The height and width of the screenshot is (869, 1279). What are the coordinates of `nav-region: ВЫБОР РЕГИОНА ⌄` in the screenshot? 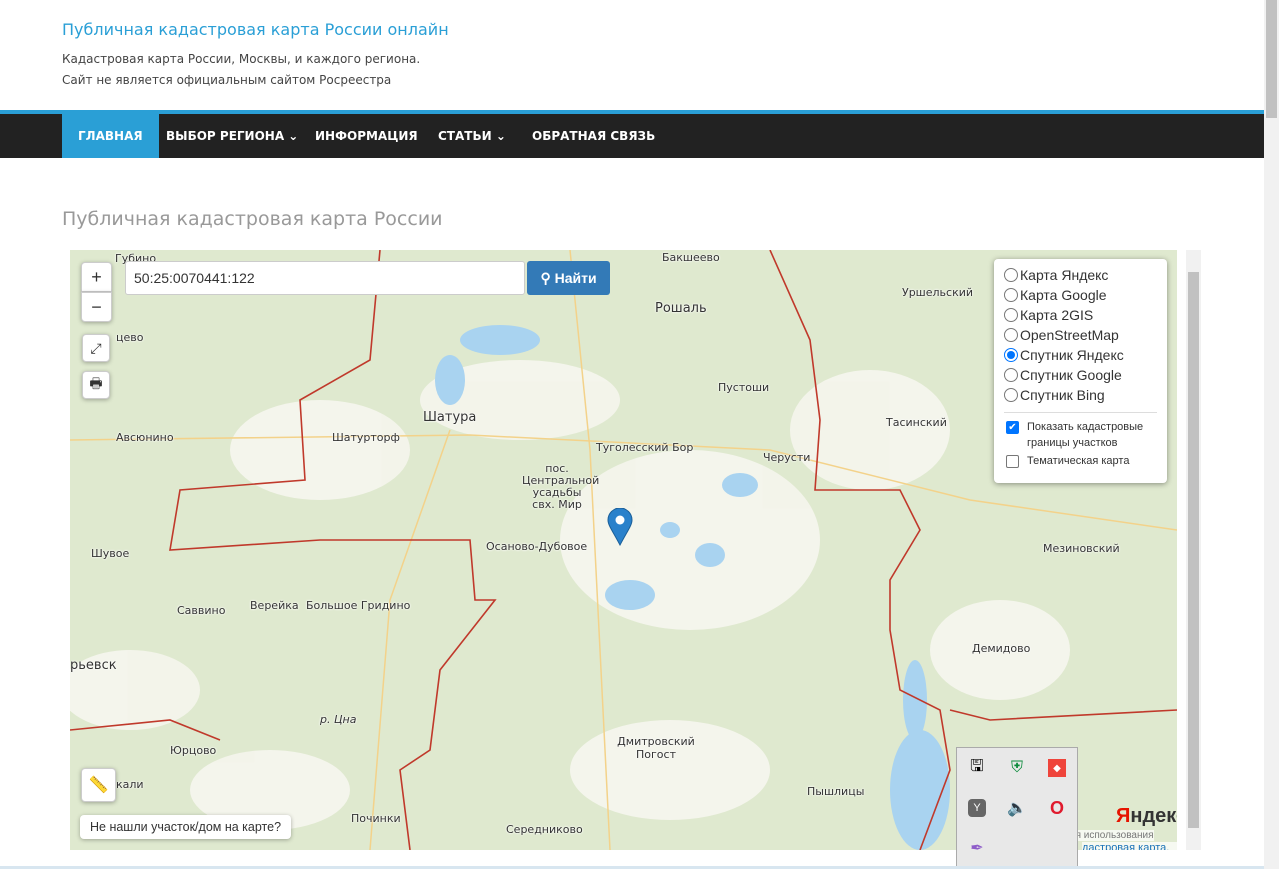 It's located at (232, 136).